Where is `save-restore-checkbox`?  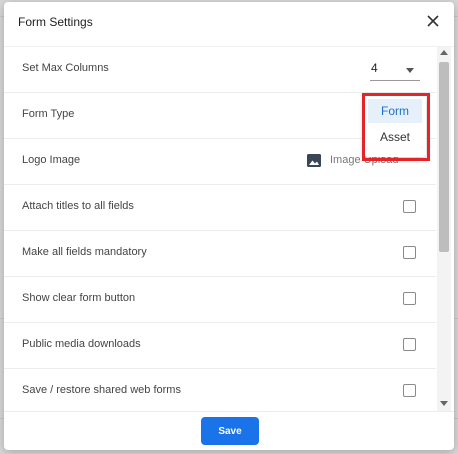 save-restore-checkbox is located at coordinates (409, 390).